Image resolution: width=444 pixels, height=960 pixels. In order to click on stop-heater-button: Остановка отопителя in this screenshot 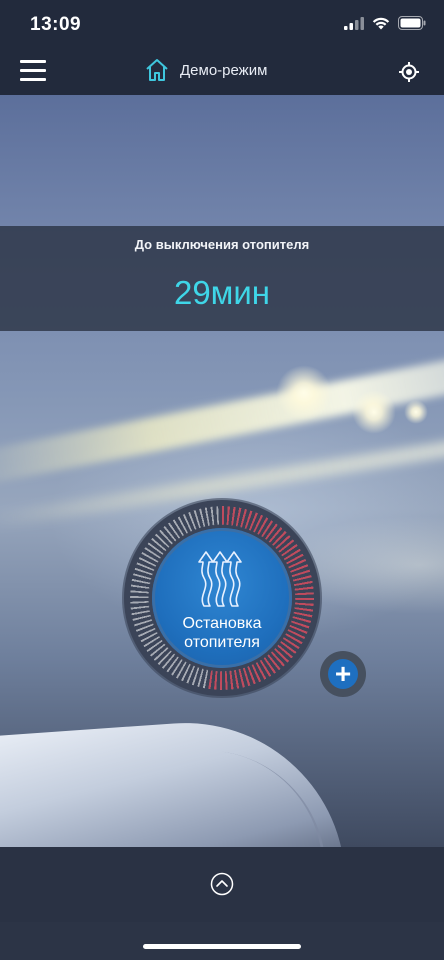, I will do `click(222, 598)`.